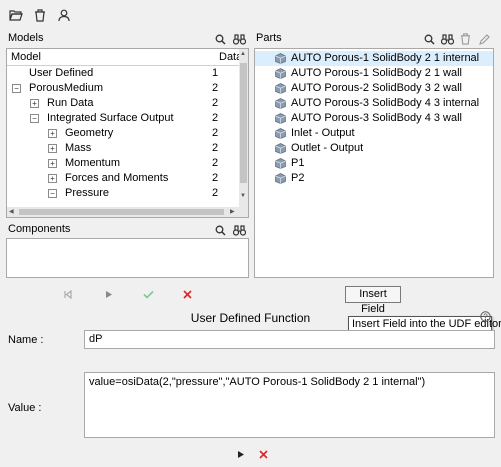 The width and height of the screenshot is (501, 467). I want to click on part-label: P1, so click(298, 163).